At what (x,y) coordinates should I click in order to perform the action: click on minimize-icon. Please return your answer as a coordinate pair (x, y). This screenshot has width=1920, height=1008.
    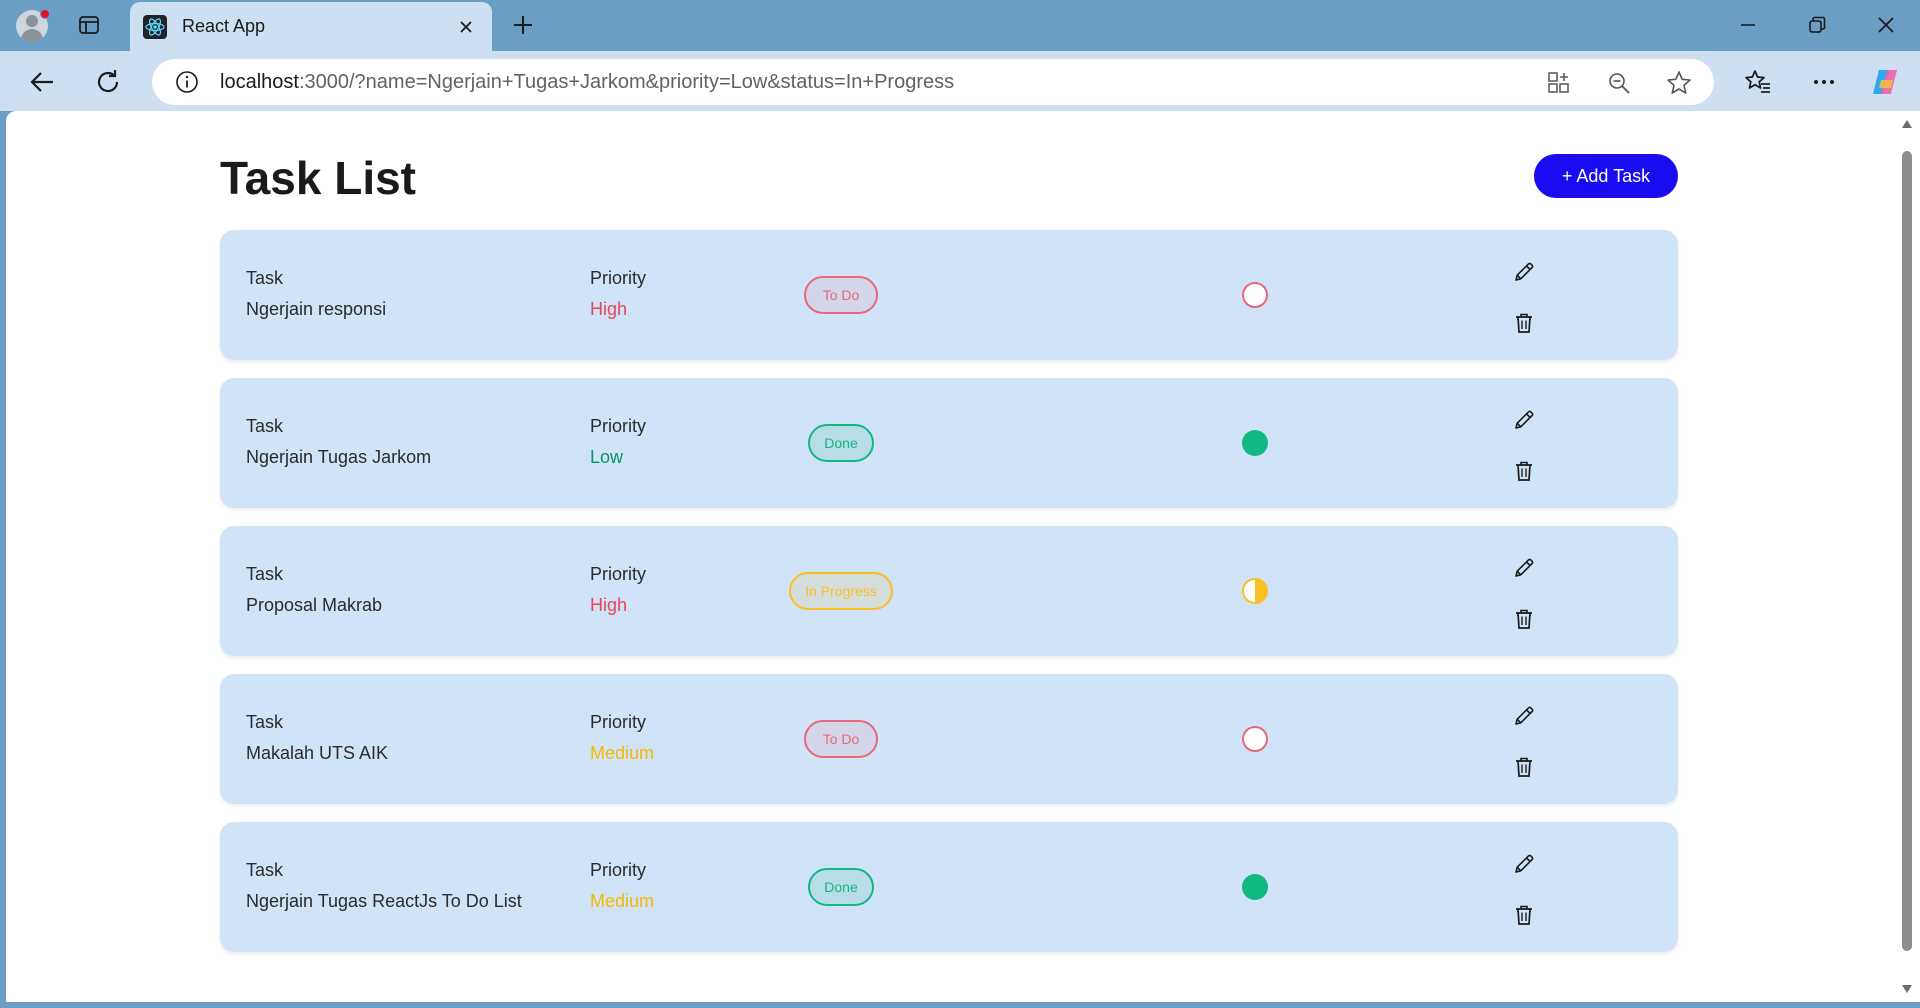
    Looking at the image, I should click on (1748, 25).